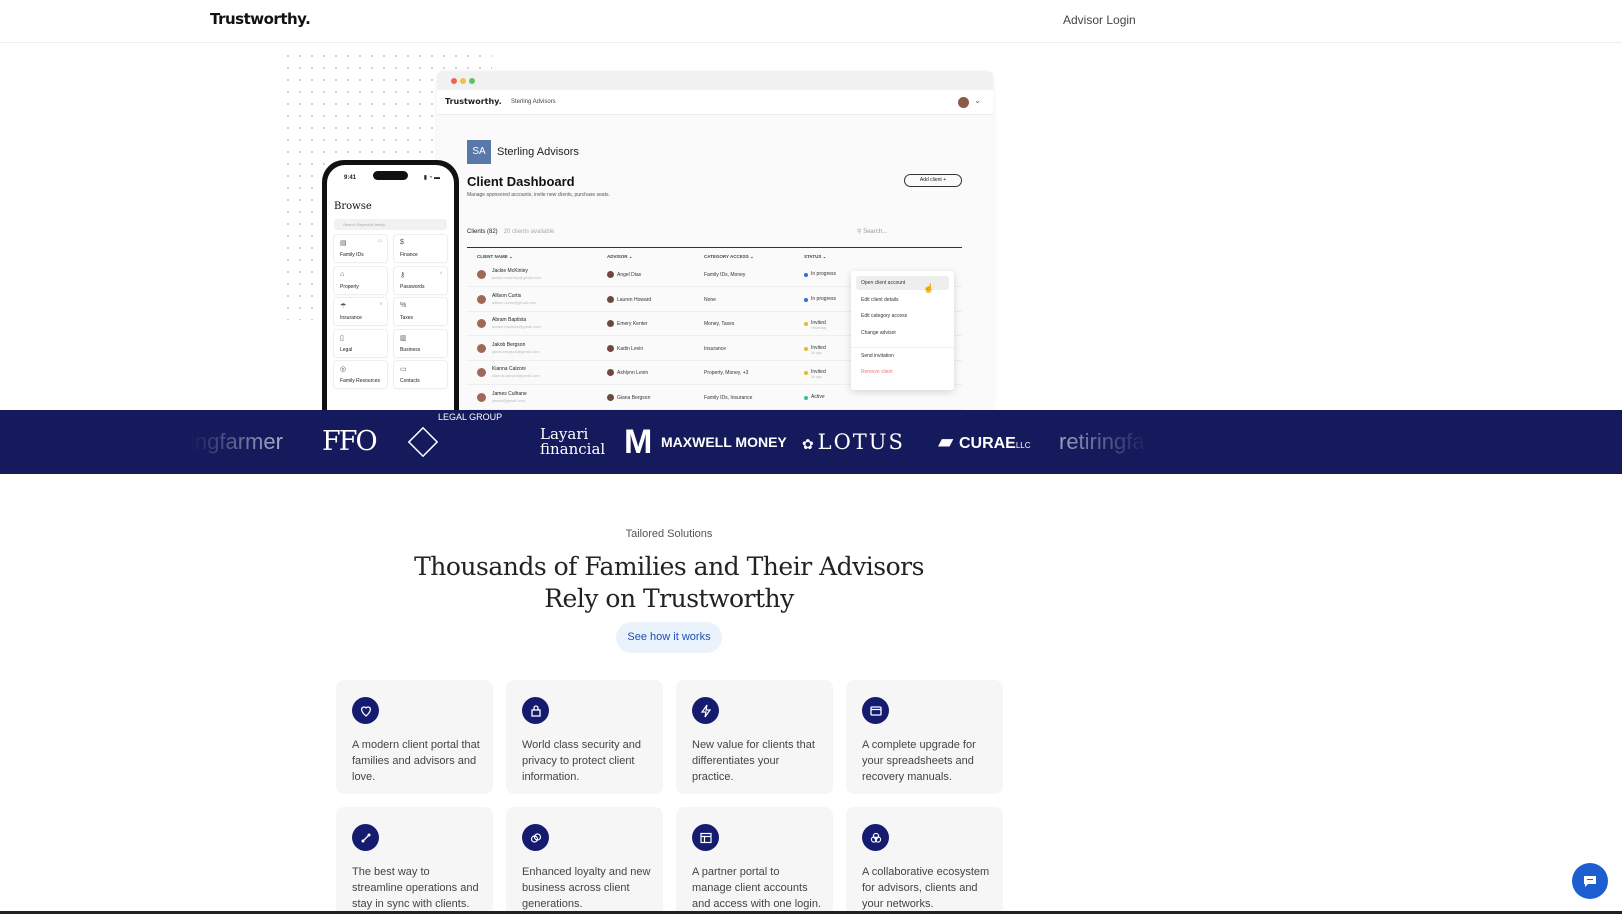 The width and height of the screenshot is (1622, 914). Describe the element at coordinates (824, 298) in the screenshot. I see `status-badge: In progress` at that location.